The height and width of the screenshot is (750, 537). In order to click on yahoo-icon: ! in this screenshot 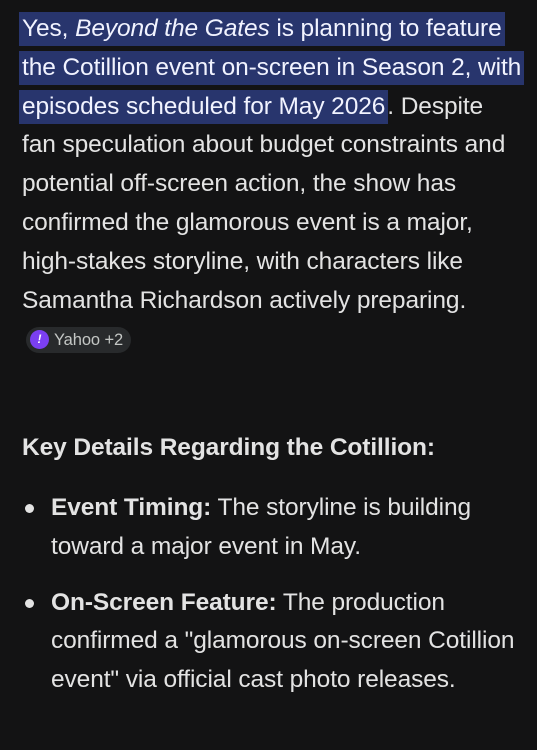, I will do `click(39, 340)`.